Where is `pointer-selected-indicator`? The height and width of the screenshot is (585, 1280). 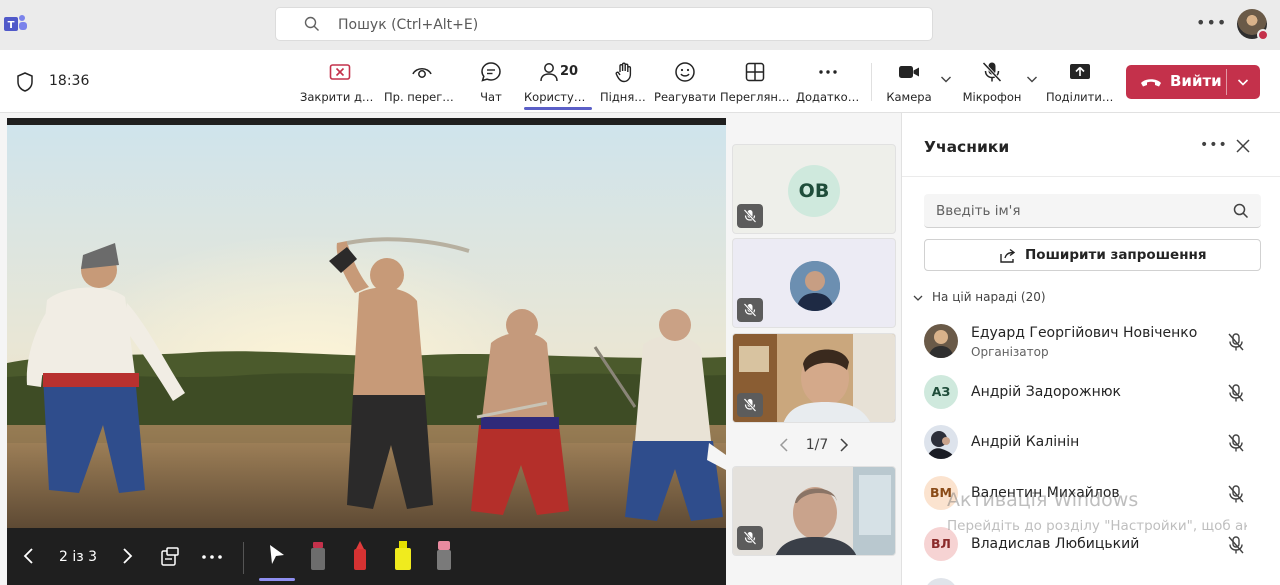
pointer-selected-indicator is located at coordinates (277, 579).